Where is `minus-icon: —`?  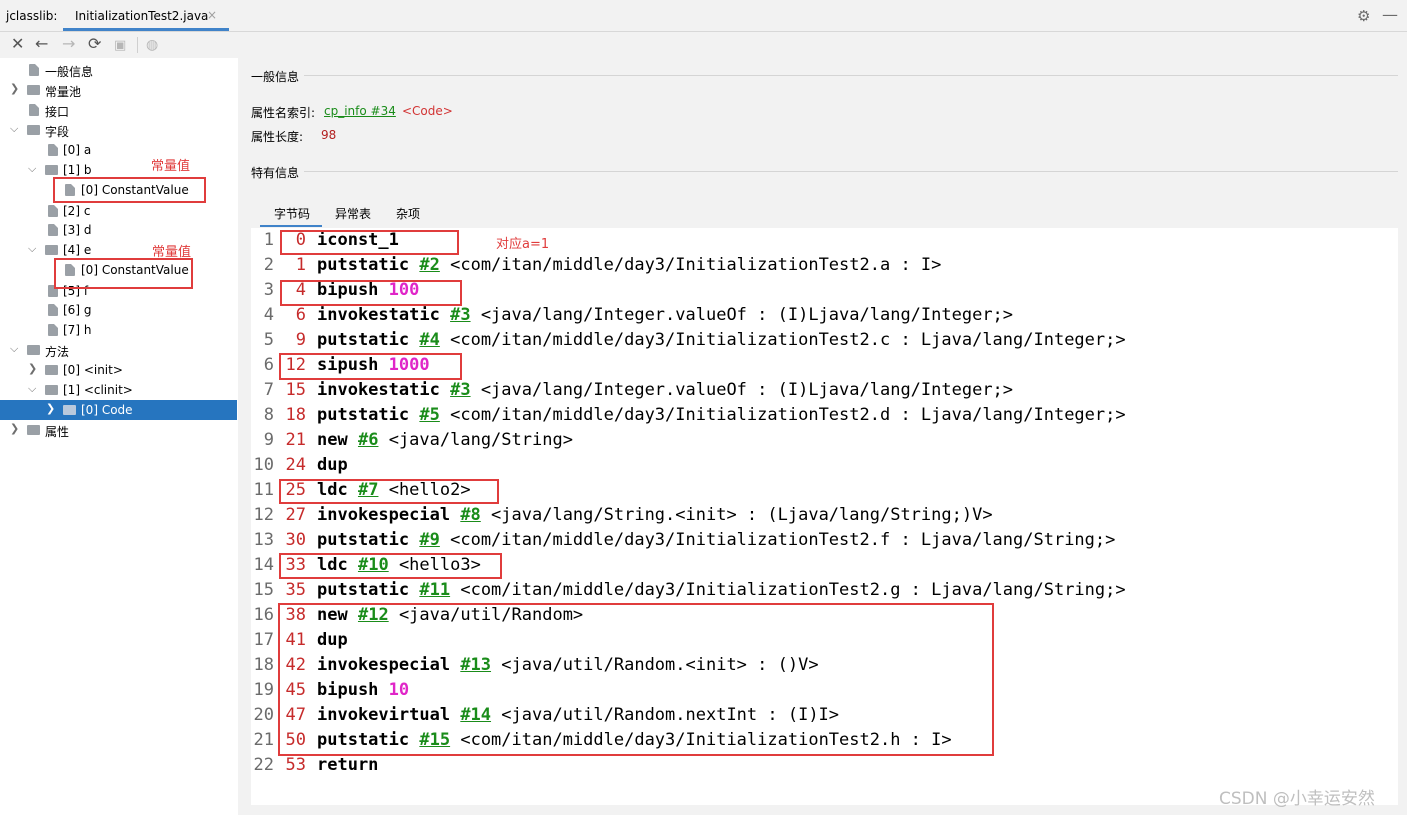 minus-icon: — is located at coordinates (1390, 14).